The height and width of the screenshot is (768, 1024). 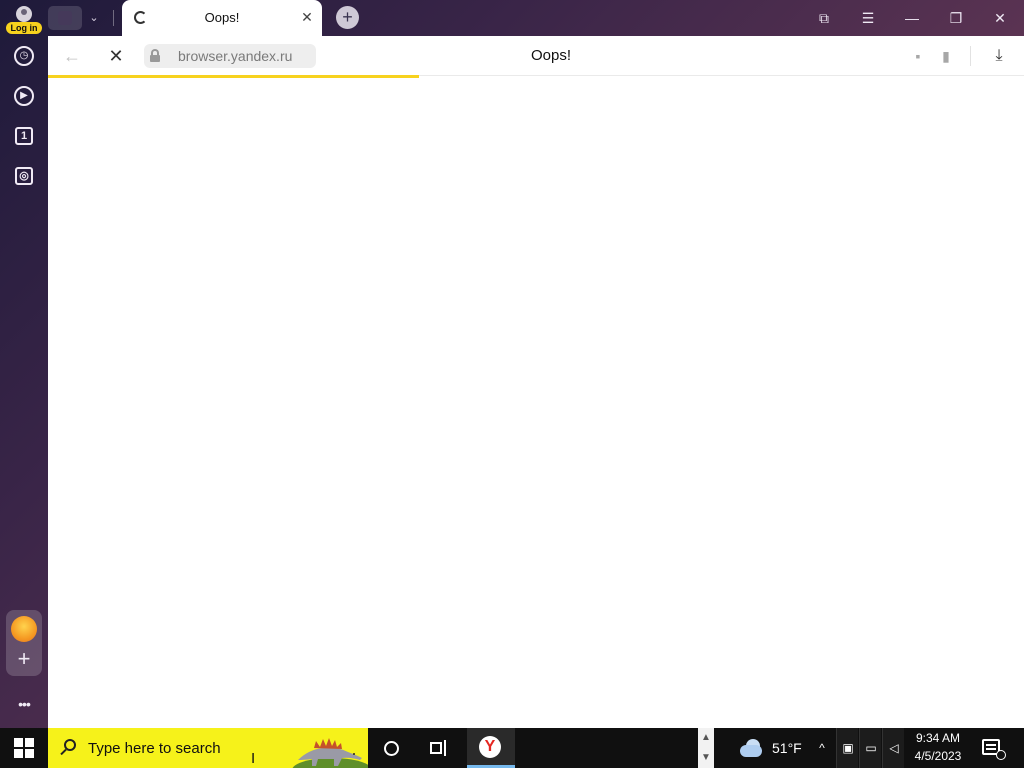 What do you see at coordinates (24, 28) in the screenshot?
I see `login-label: Log in` at bounding box center [24, 28].